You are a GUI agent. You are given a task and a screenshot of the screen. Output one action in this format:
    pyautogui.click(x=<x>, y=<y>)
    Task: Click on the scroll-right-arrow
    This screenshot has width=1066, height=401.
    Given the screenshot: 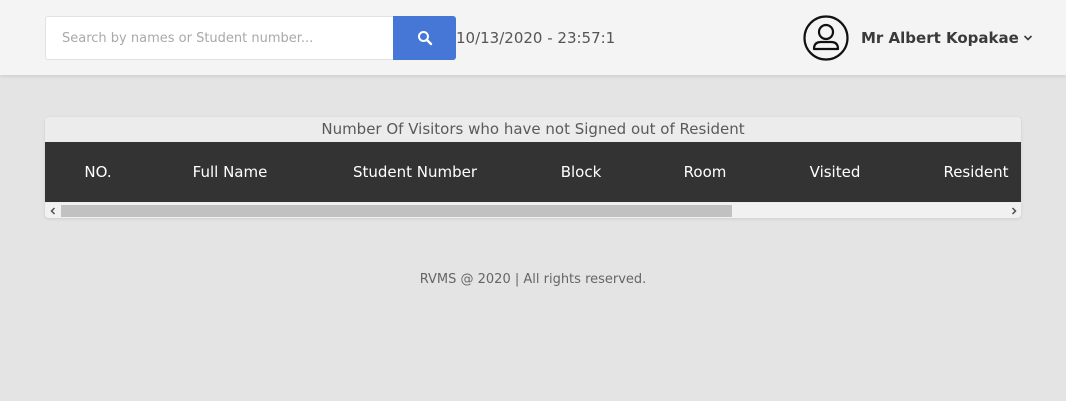 What is the action you would take?
    pyautogui.click(x=1013, y=210)
    